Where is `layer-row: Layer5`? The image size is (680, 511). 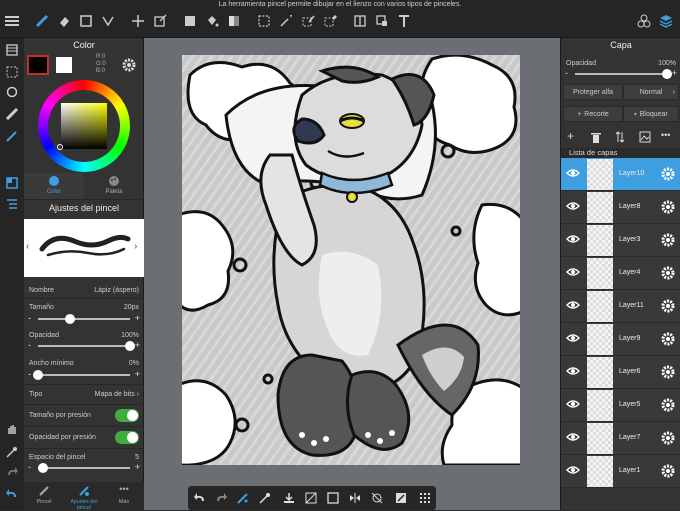 layer-row: Layer5 is located at coordinates (620, 405).